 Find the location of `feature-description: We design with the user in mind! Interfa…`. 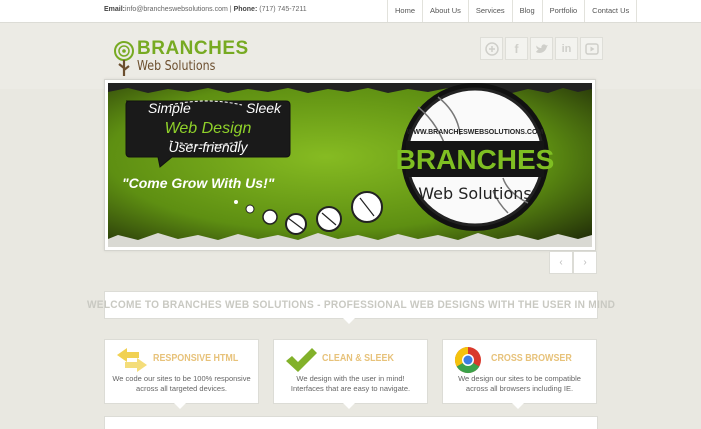

feature-description: We design with the user in mind! Interfa… is located at coordinates (350, 383).